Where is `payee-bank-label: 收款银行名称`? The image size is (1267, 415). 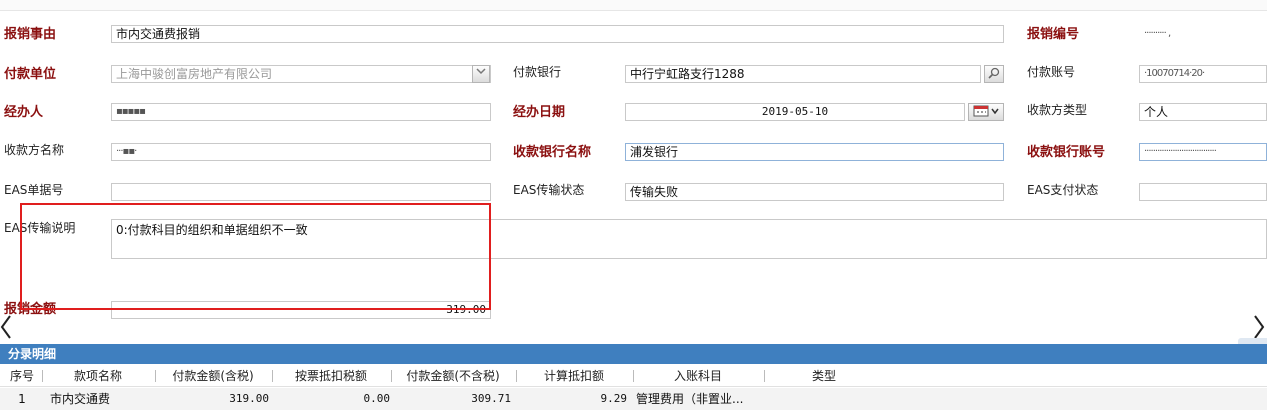 payee-bank-label: 收款银行名称 is located at coordinates (552, 152).